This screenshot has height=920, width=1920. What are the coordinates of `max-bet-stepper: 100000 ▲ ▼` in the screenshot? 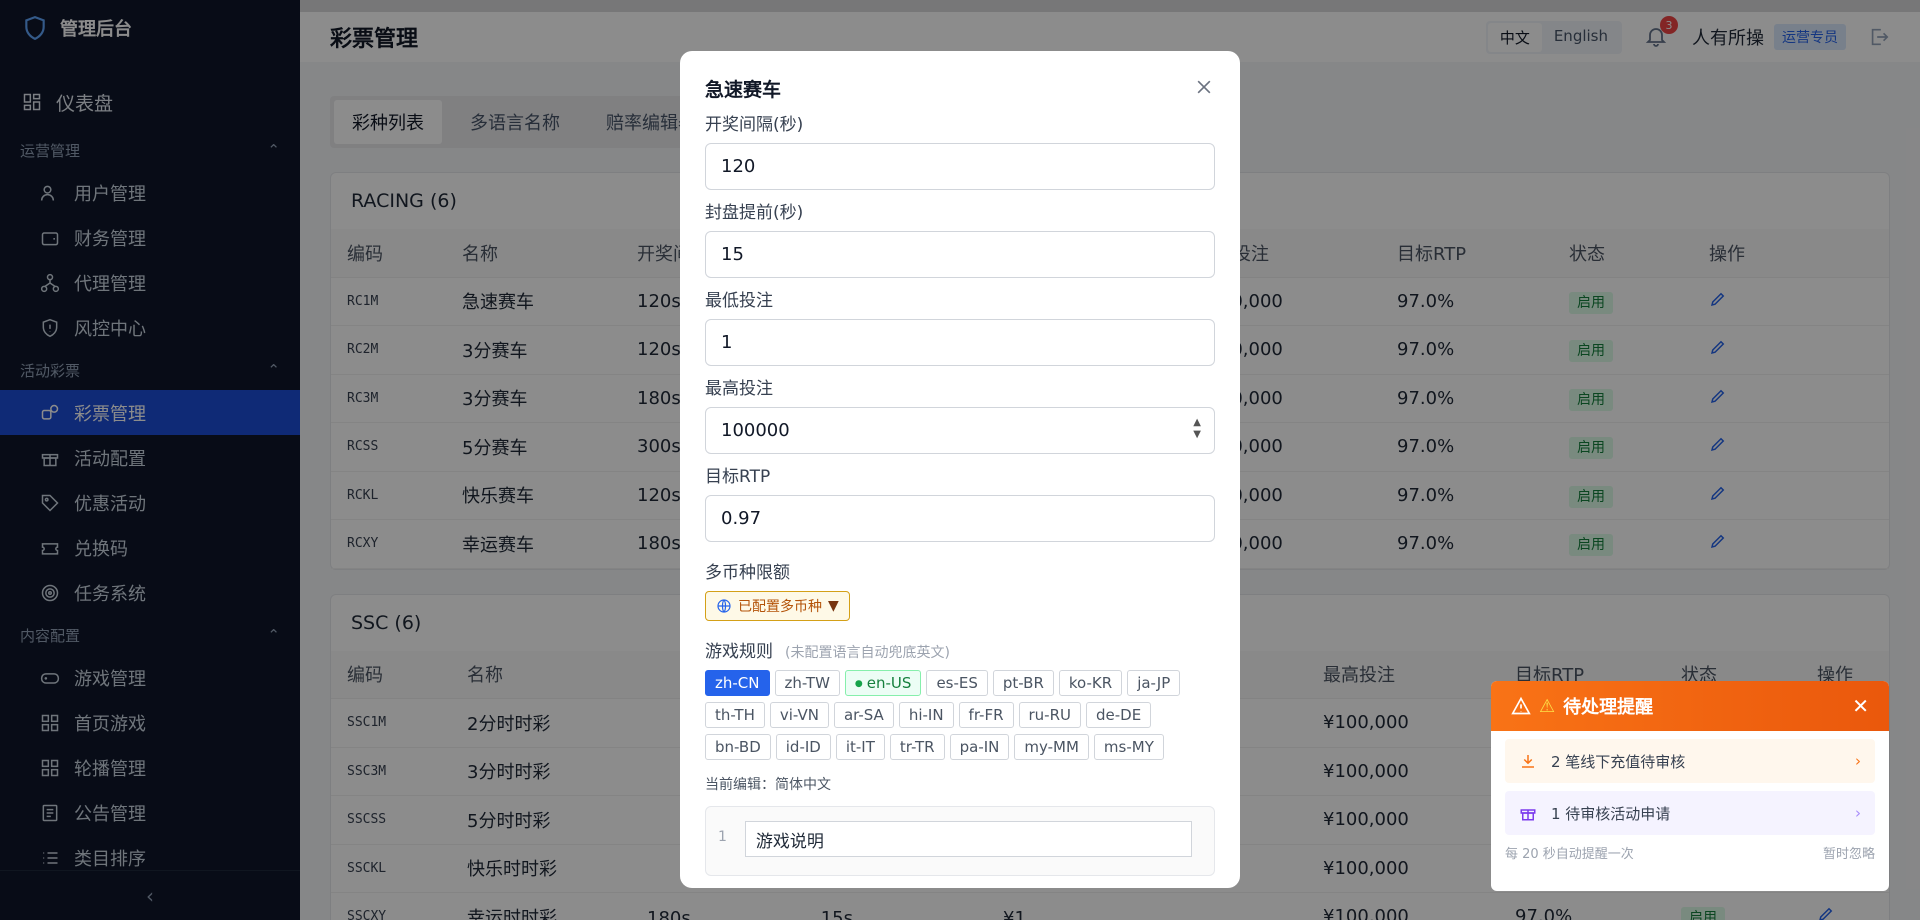 It's located at (960, 430).